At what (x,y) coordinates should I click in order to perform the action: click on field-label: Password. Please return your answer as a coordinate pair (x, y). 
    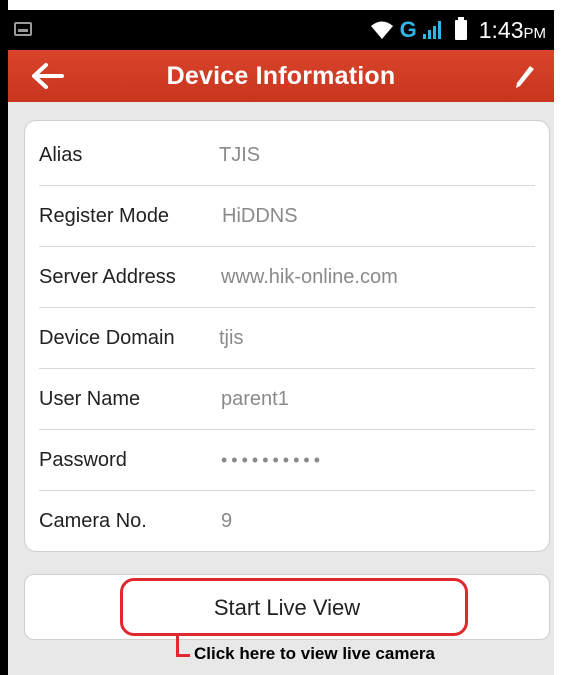
    Looking at the image, I should click on (83, 460).